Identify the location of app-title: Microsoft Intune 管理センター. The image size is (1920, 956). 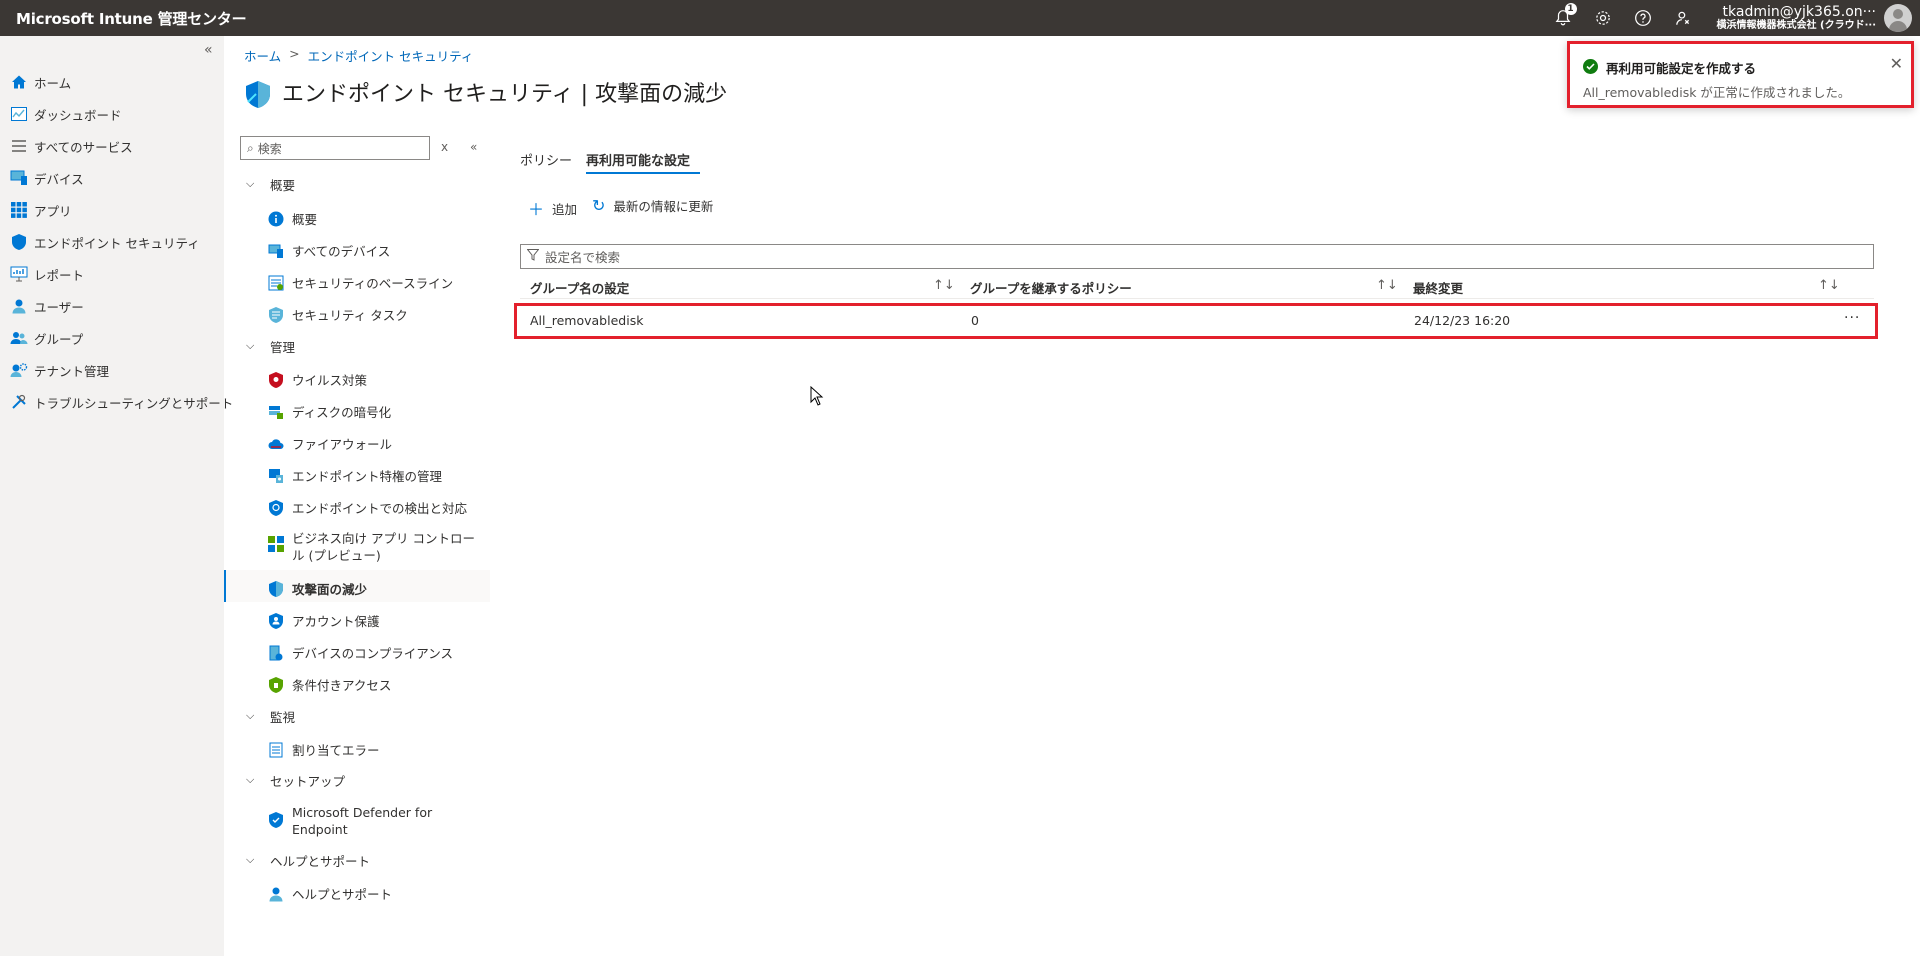
(131, 18).